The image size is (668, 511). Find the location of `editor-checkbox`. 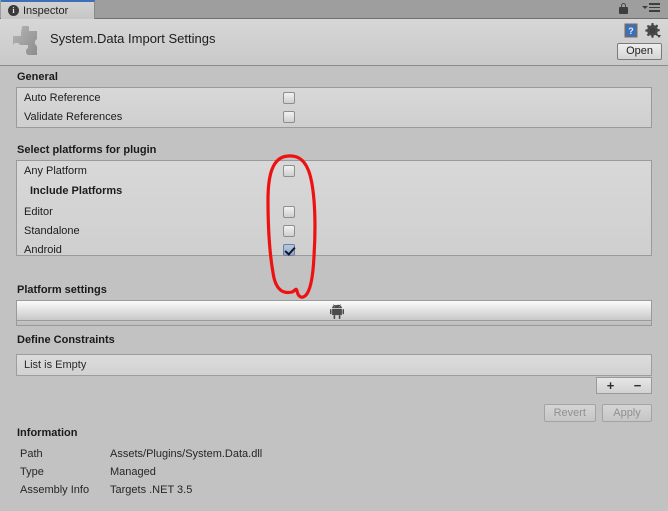

editor-checkbox is located at coordinates (289, 212).